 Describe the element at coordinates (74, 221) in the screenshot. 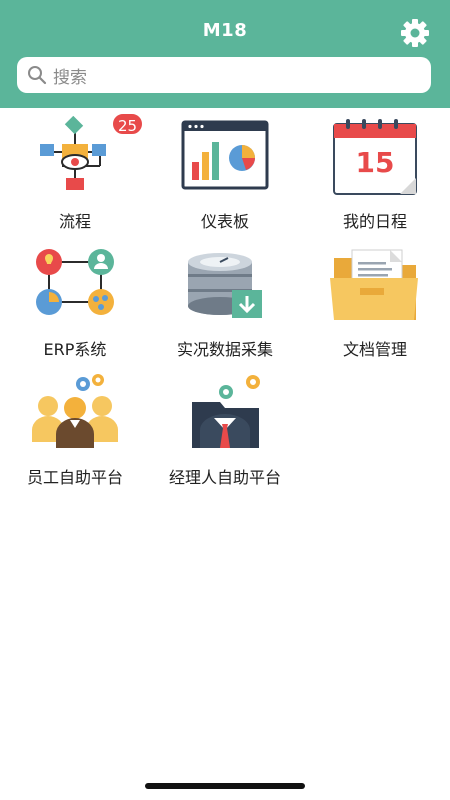

I see `tile-label-workflow: 流程` at that location.